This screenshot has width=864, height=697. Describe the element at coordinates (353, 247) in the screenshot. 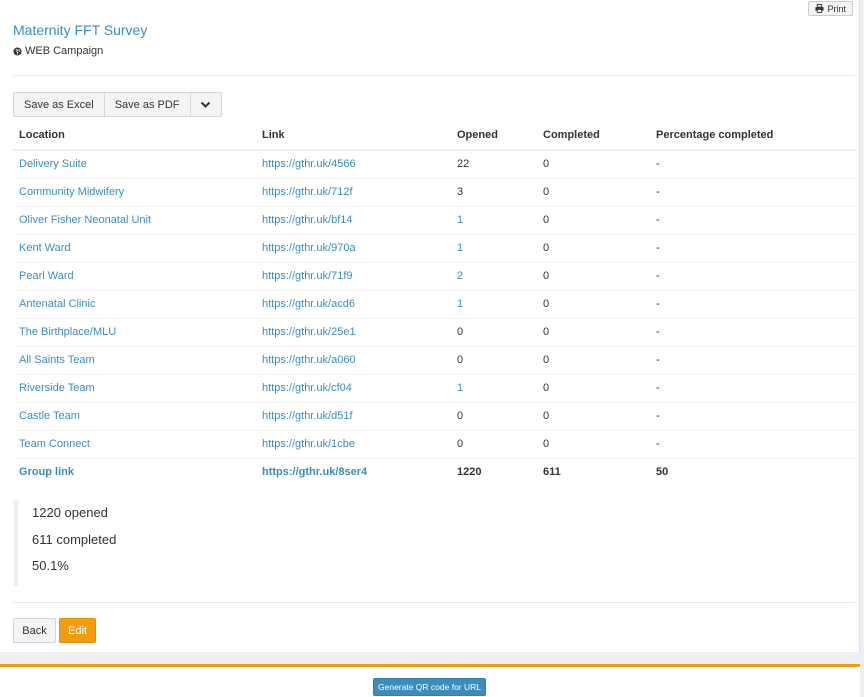

I see `survey-link: https://gthr.uk/970a` at that location.